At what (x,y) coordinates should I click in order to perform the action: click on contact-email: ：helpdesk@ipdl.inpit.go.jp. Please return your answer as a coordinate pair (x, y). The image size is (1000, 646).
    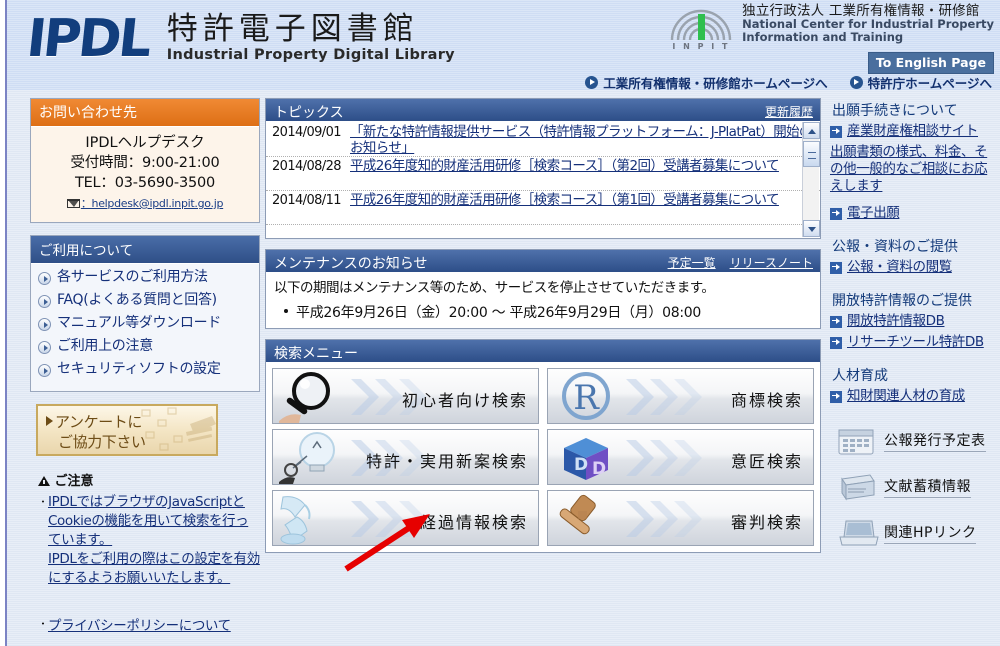
    Looking at the image, I should click on (152, 203).